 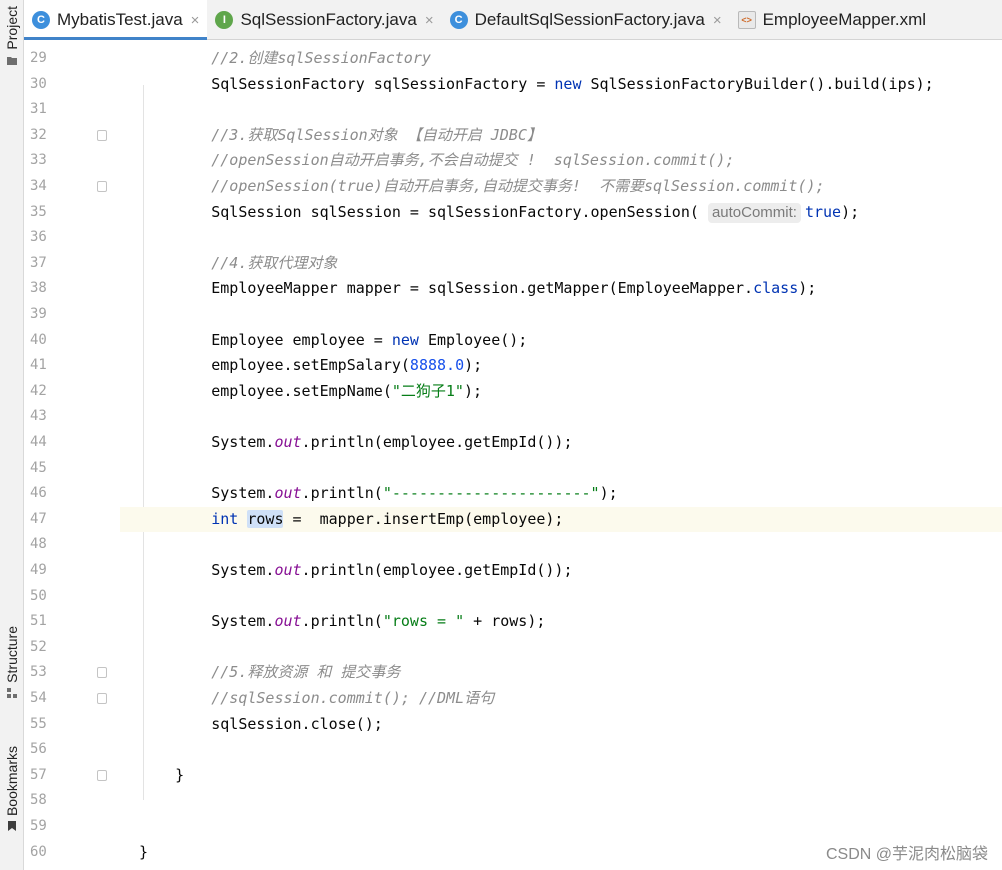 I want to click on gutter-row: 53, so click(x=72, y=673).